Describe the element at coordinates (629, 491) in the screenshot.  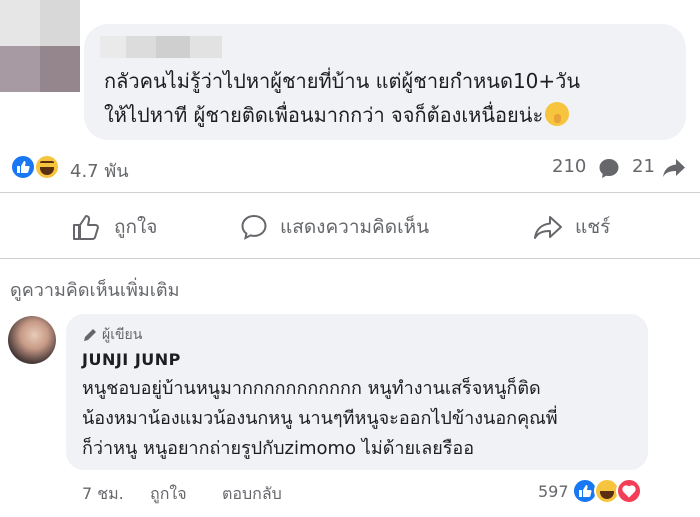
I see `love-icon` at that location.